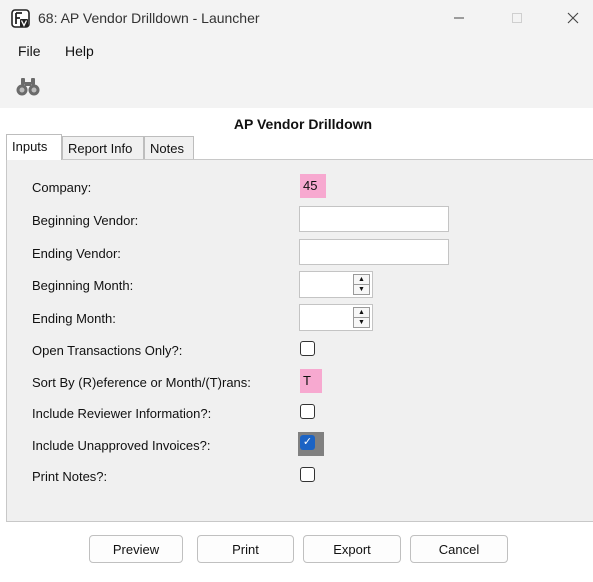 This screenshot has width=593, height=582. Describe the element at coordinates (336, 317) in the screenshot. I see `ending-month-spinner: ▲ ▼` at that location.